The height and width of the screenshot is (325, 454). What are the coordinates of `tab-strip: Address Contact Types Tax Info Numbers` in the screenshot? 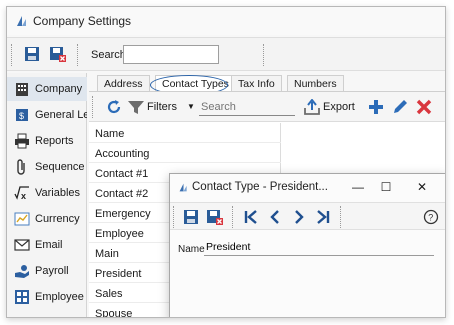 It's located at (267, 82).